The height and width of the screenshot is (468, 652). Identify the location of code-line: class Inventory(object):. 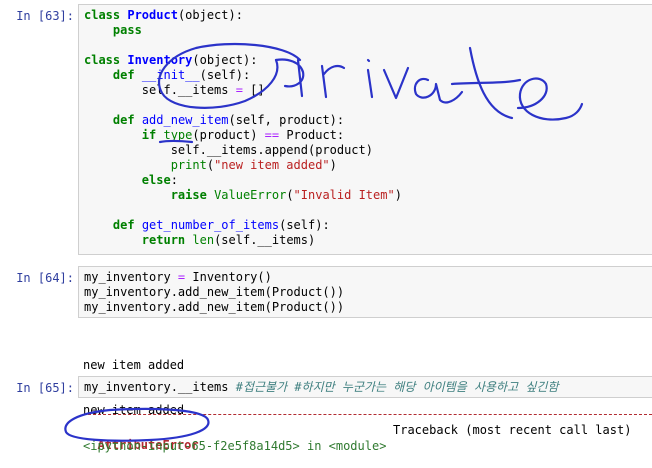
(368, 60).